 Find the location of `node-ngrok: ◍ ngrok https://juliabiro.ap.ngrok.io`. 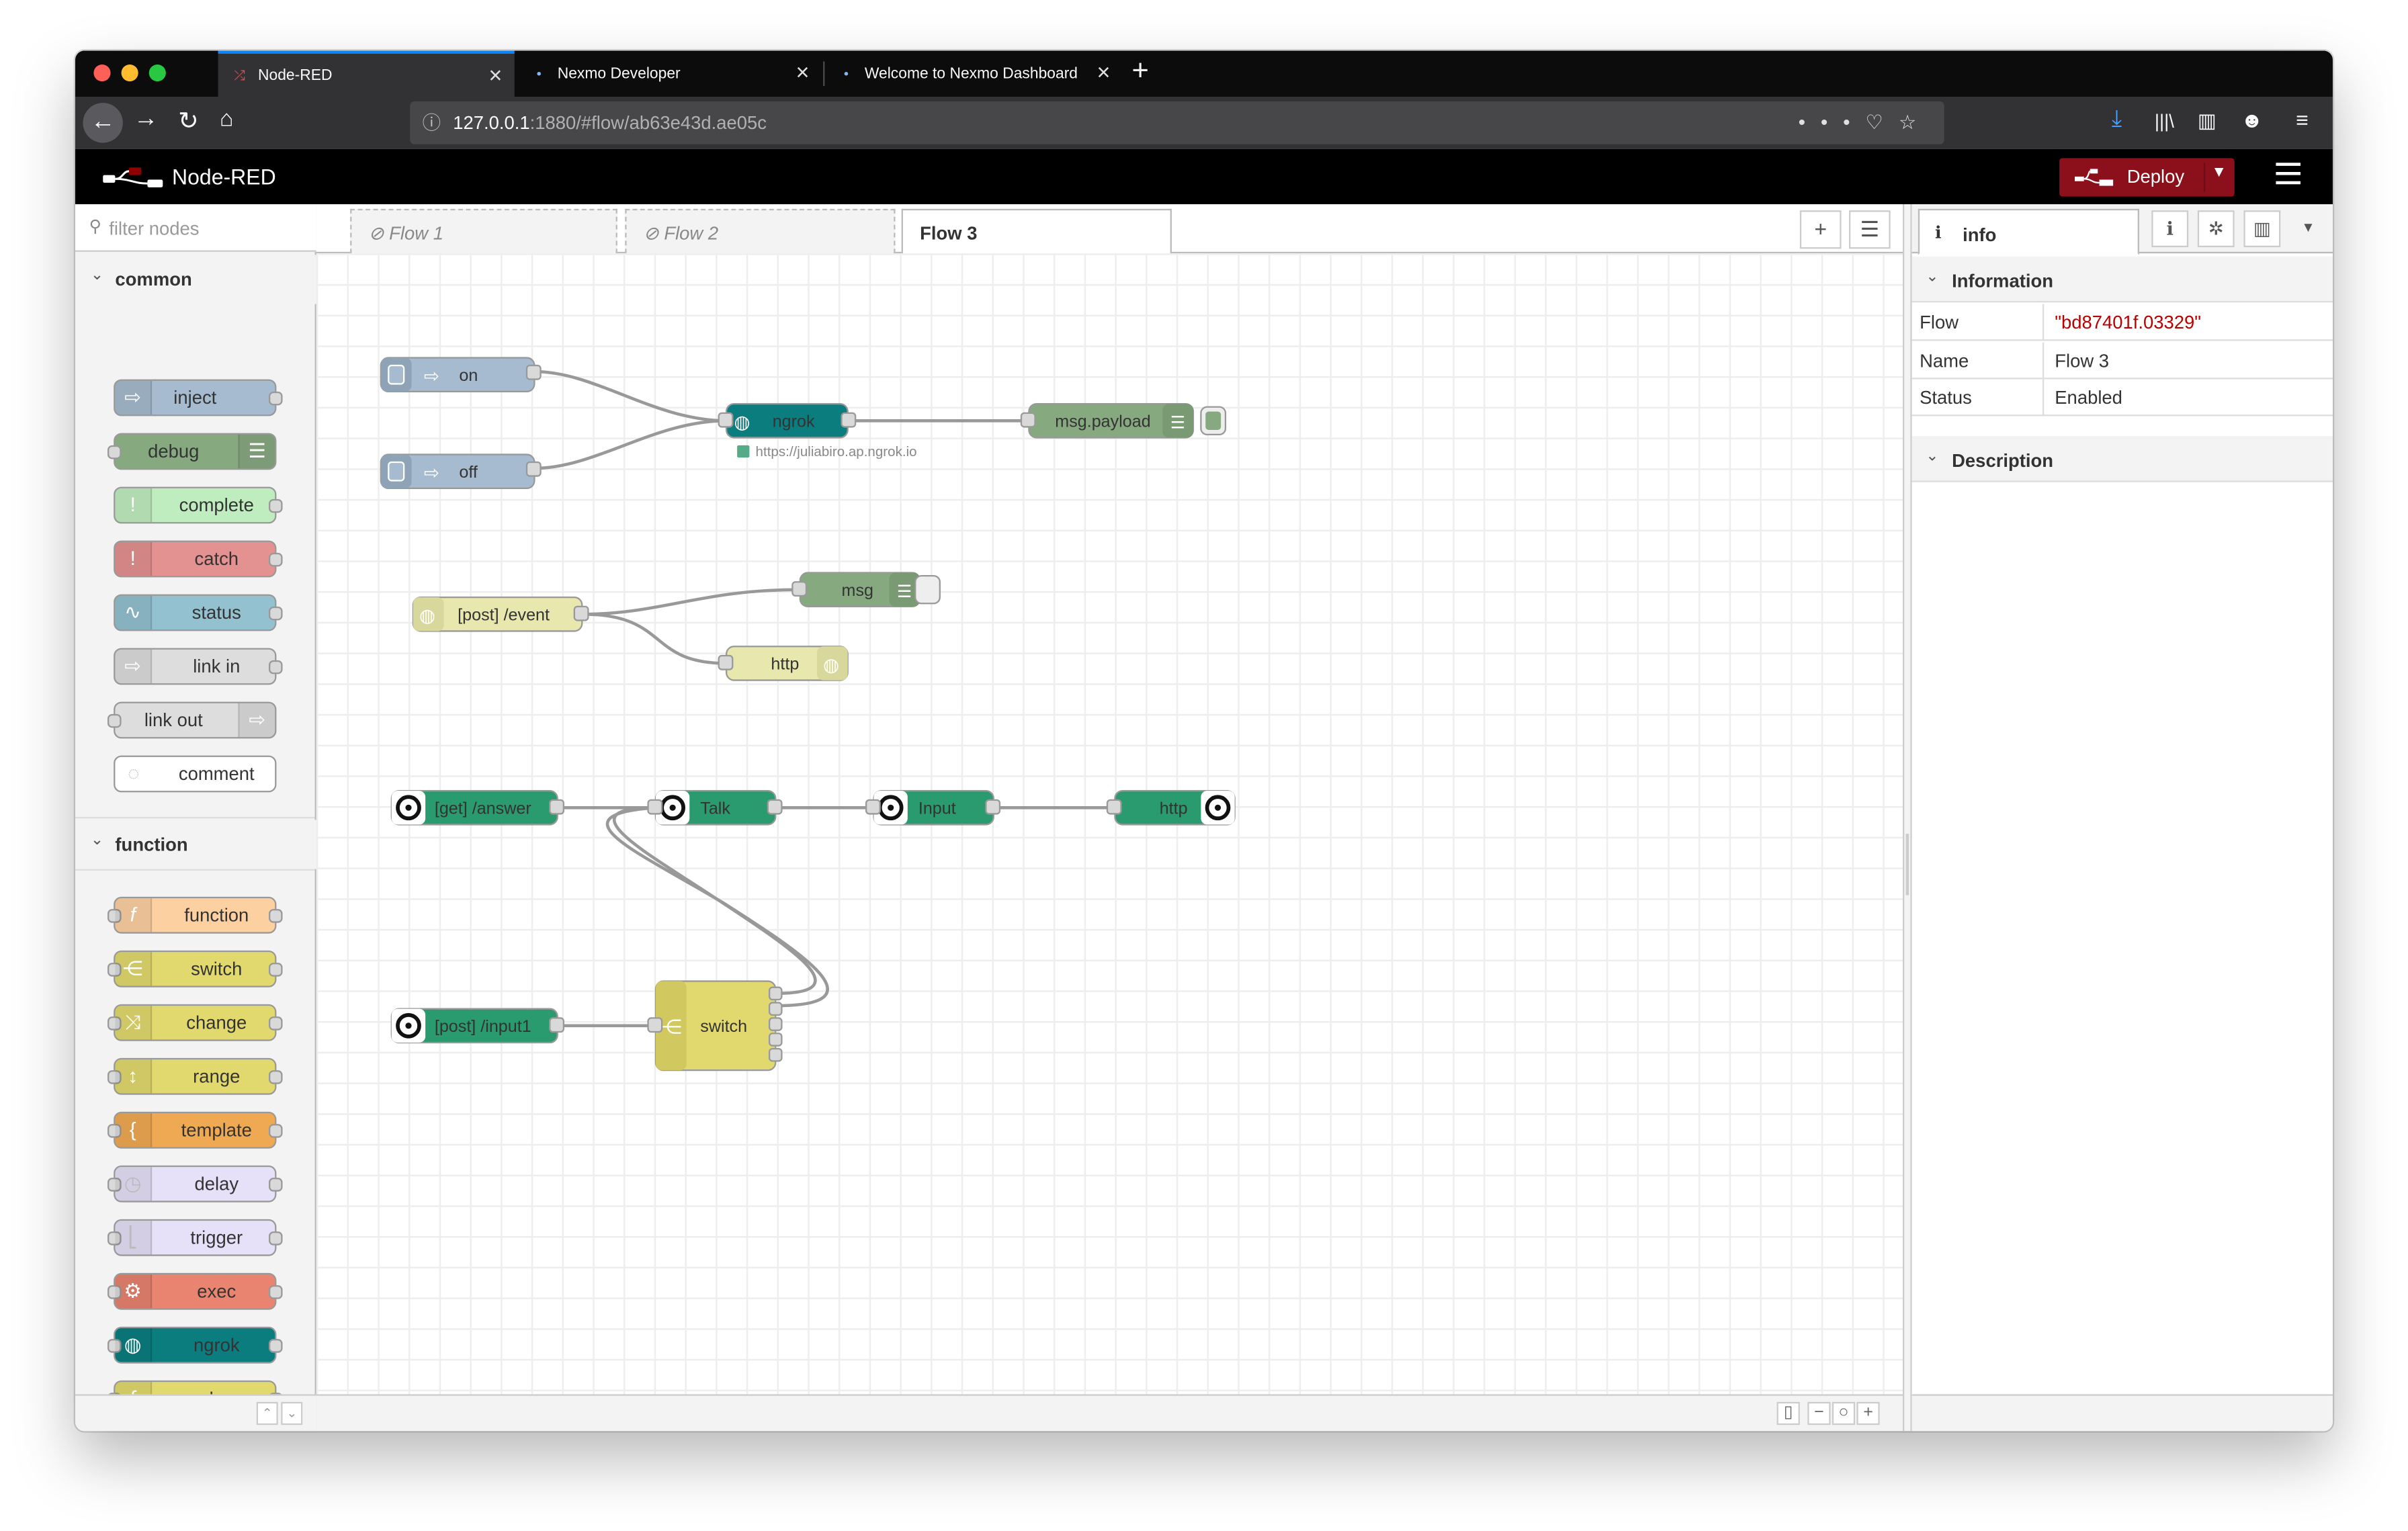

node-ngrok: ◍ ngrok https://juliabiro.ap.ngrok.io is located at coordinates (817, 431).